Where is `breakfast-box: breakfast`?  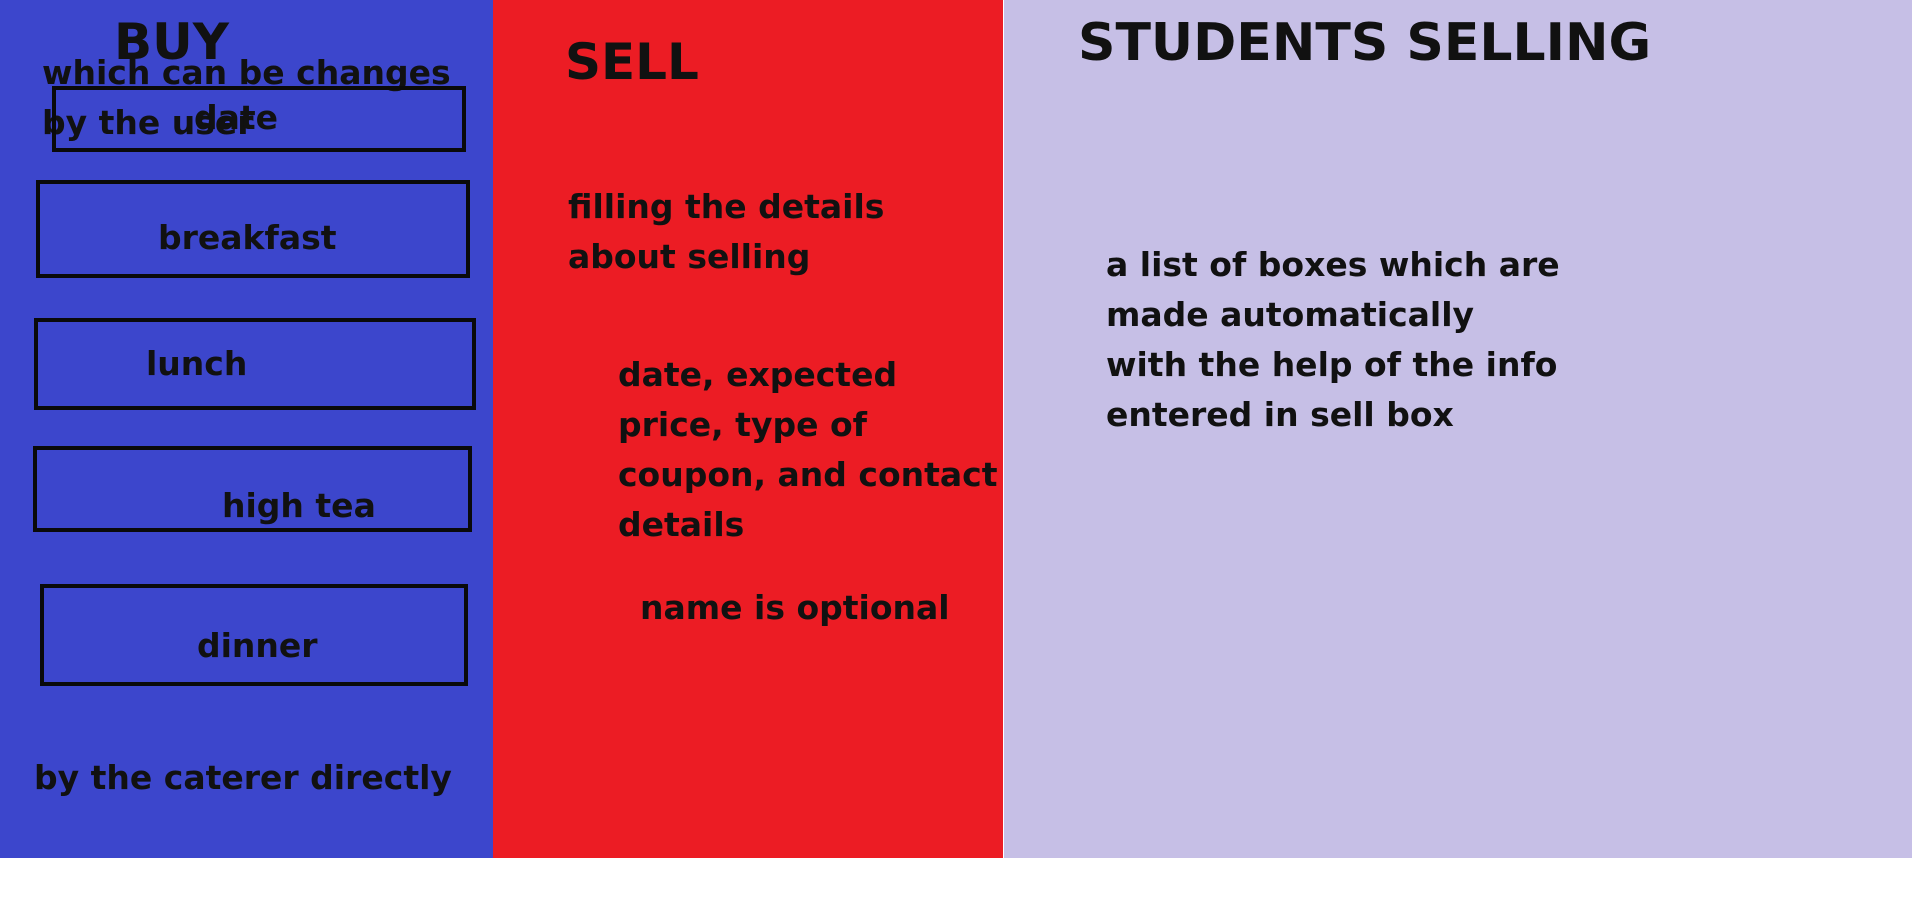 breakfast-box: breakfast is located at coordinates (253, 229).